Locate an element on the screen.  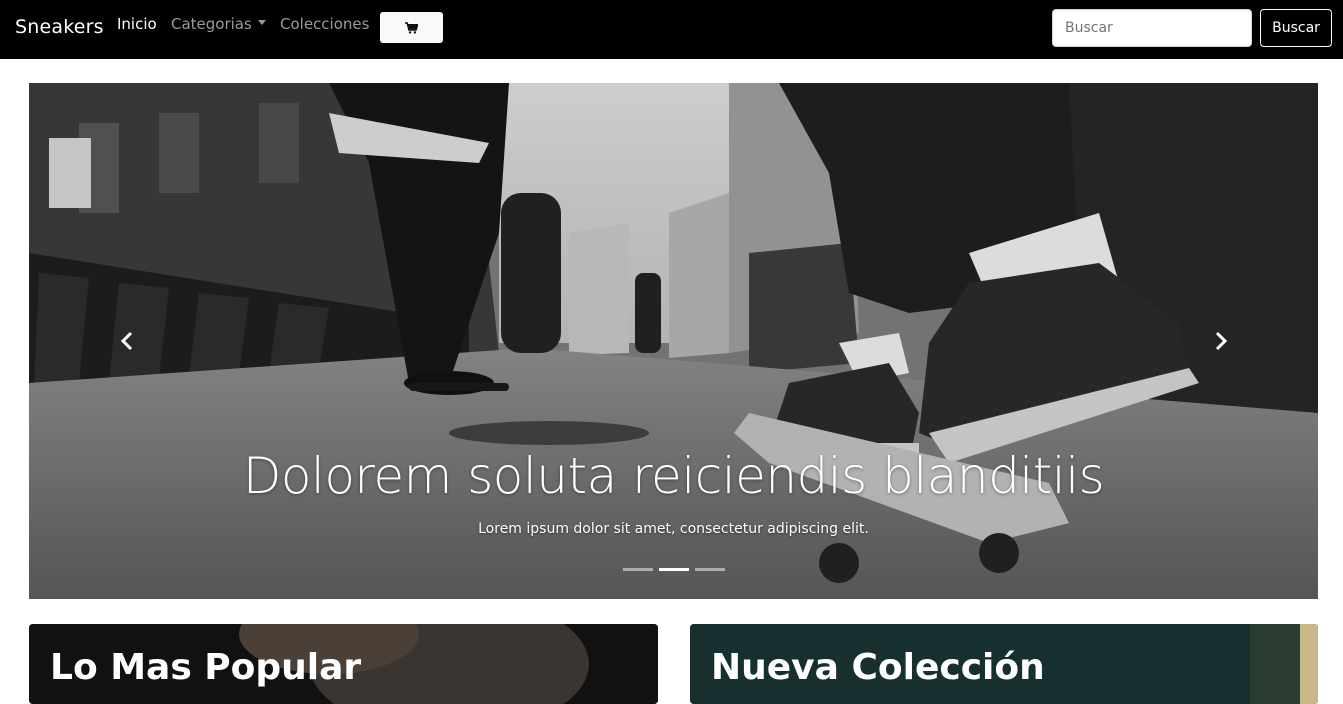
carousel-next-button is located at coordinates (1221, 341).